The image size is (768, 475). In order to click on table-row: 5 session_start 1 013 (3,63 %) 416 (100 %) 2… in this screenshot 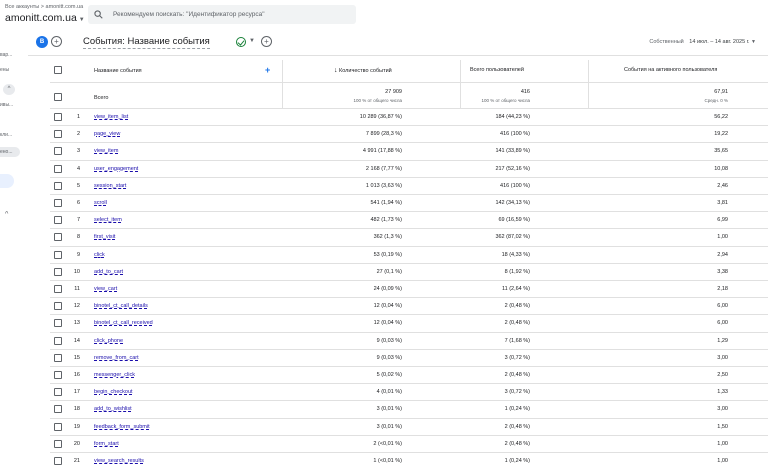, I will do `click(409, 185)`.